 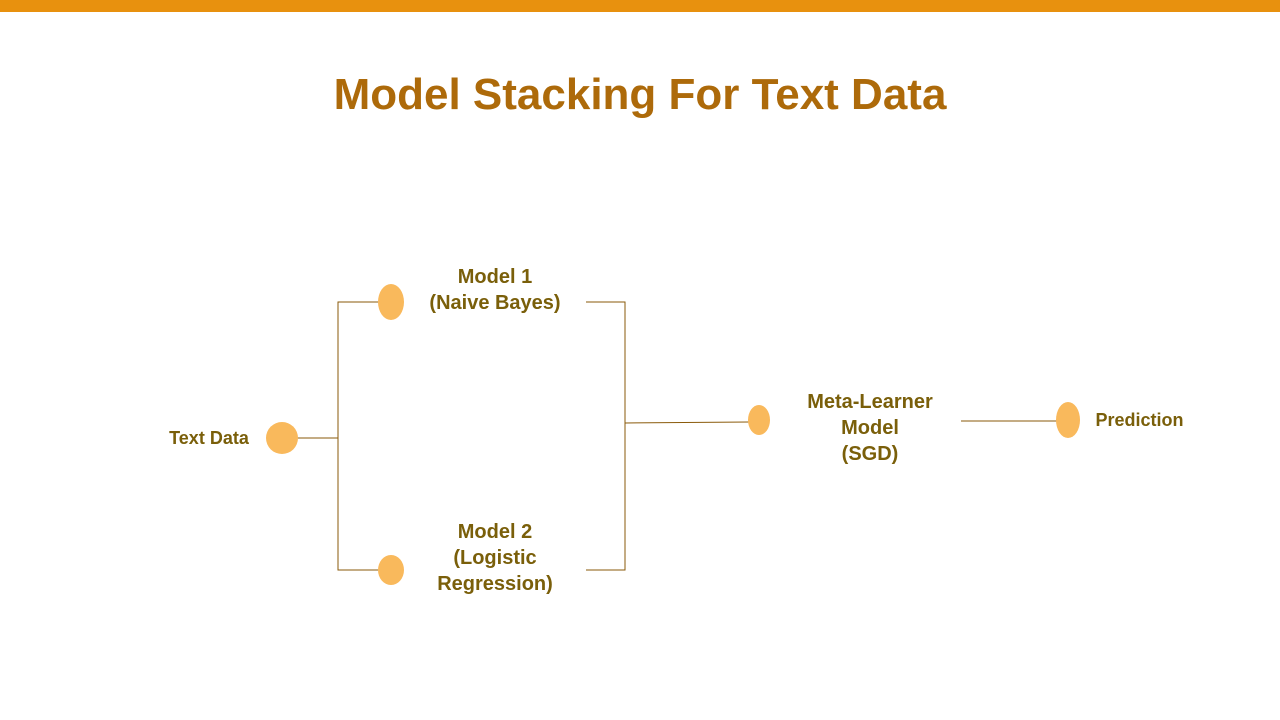 What do you see at coordinates (687, 422) in the screenshot?
I see `connector-merge-to-meta` at bounding box center [687, 422].